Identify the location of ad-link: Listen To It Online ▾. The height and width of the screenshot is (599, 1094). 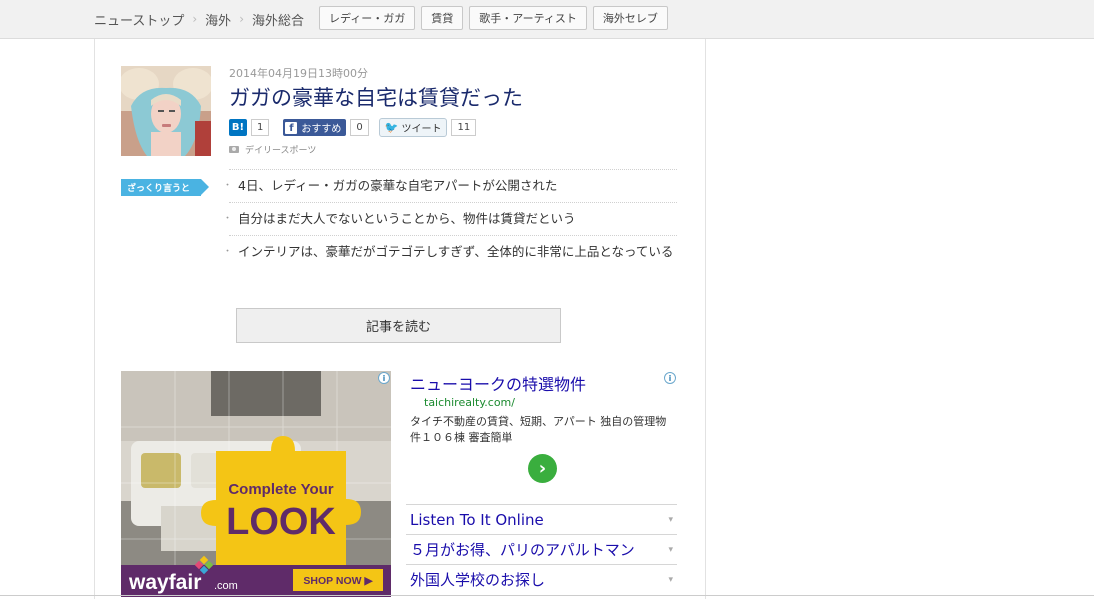
(541, 519).